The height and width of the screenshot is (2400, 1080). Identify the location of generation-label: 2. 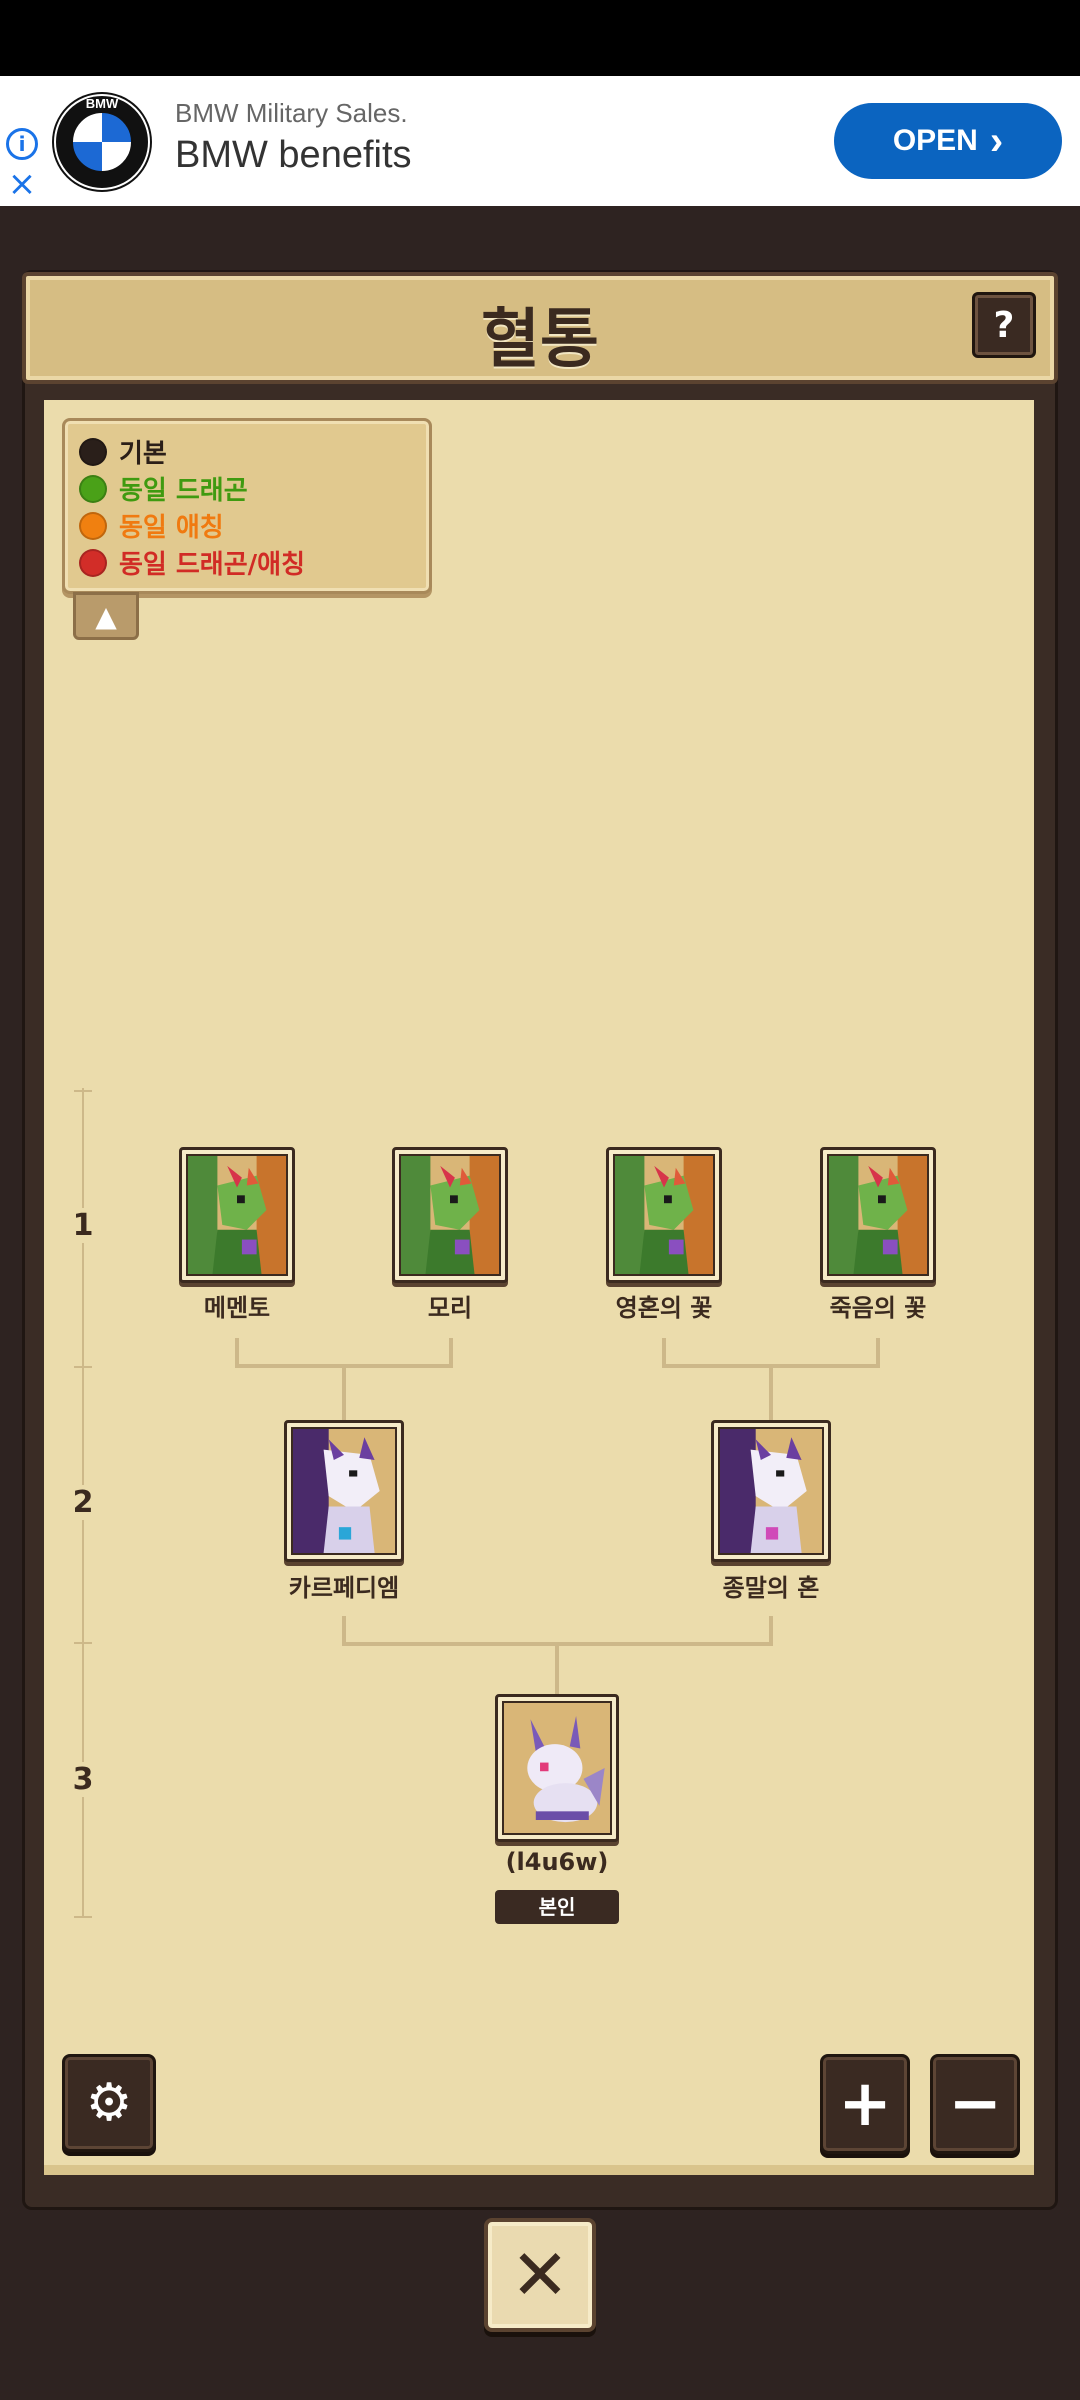
(83, 1502).